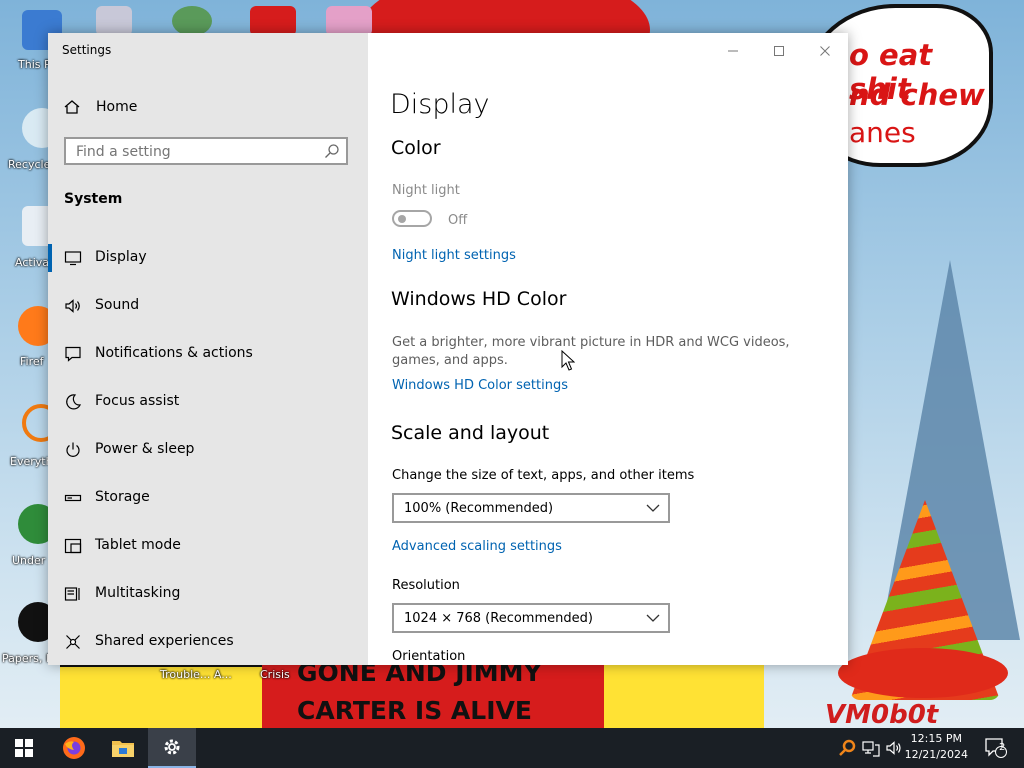 The height and width of the screenshot is (768, 1024). Describe the element at coordinates (479, 508) in the screenshot. I see `scale-dropdown-value: 100% (Recommended)` at that location.